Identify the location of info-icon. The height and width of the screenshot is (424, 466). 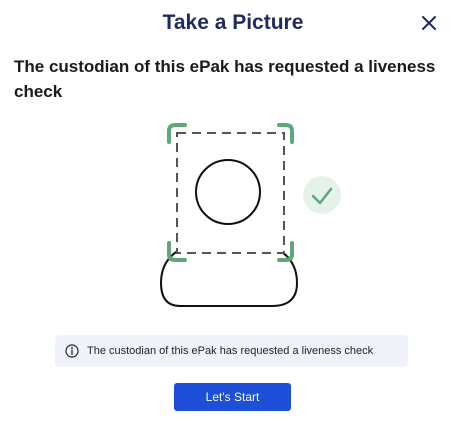
(72, 351).